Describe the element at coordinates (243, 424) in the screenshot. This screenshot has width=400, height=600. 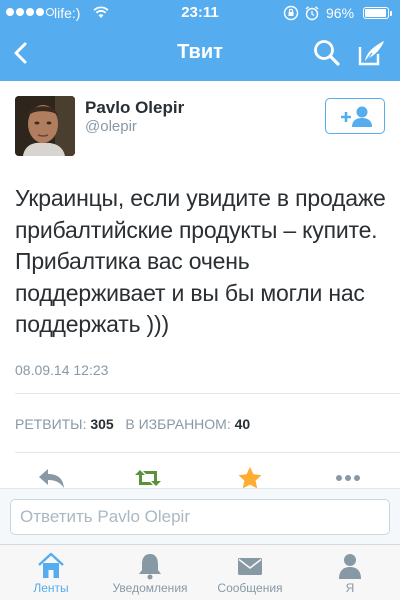
I see `favorites-count: 40` at that location.